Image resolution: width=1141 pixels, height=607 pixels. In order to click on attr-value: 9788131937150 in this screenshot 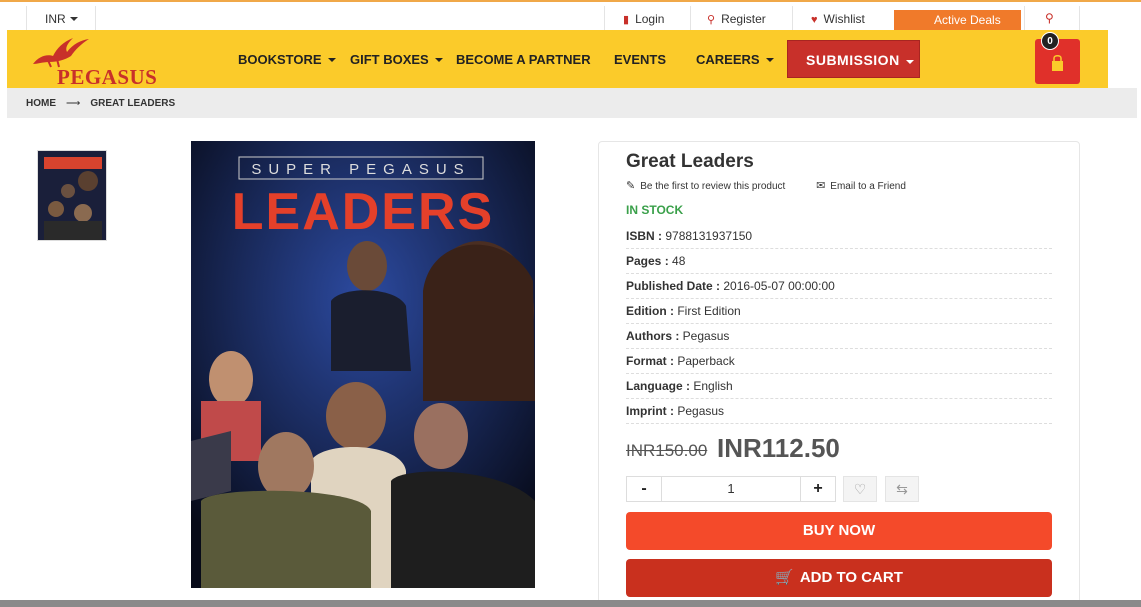, I will do `click(709, 236)`.